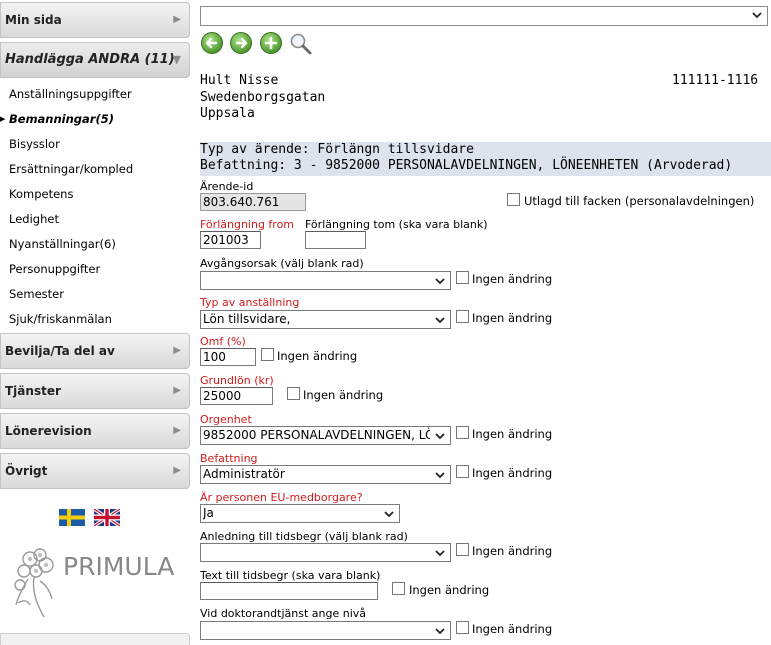 The image size is (771, 645). I want to click on eu-select: Ja, so click(300, 513).